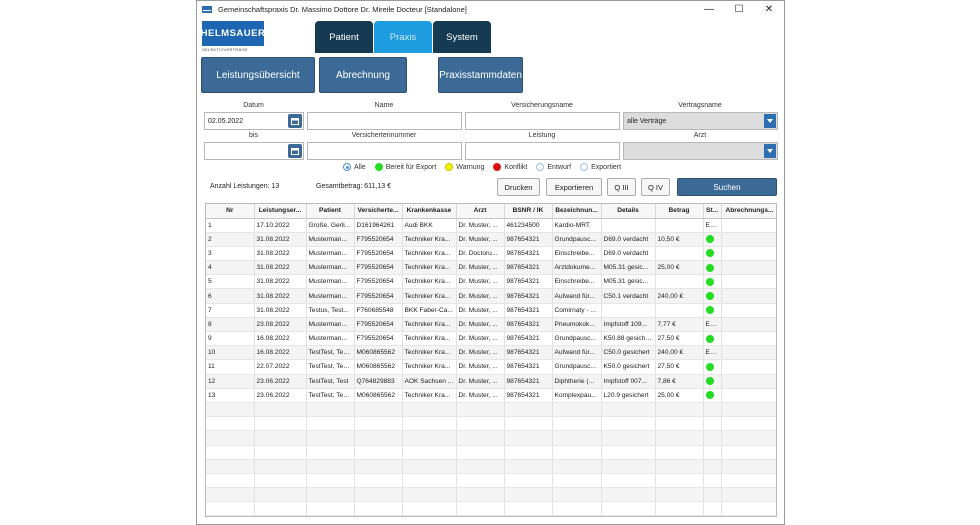 This screenshot has height=525, width=980. I want to click on tab-praxis: Praxis, so click(403, 37).